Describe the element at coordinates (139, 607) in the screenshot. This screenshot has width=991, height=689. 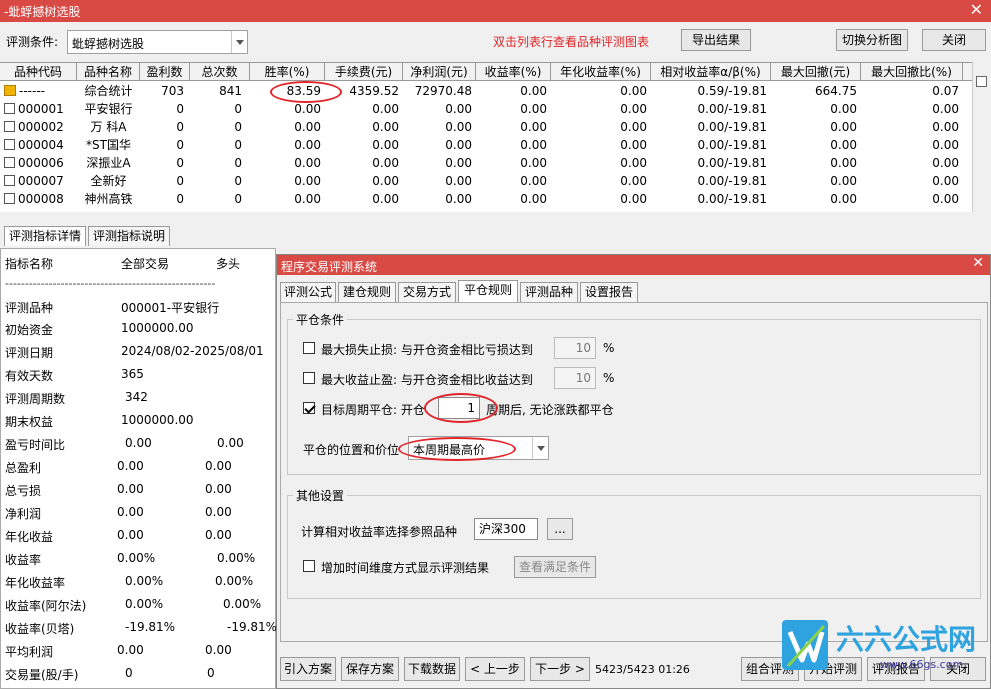
I see `indicator-row: 收益率(阿尔法) 0.00% 0.00%` at that location.